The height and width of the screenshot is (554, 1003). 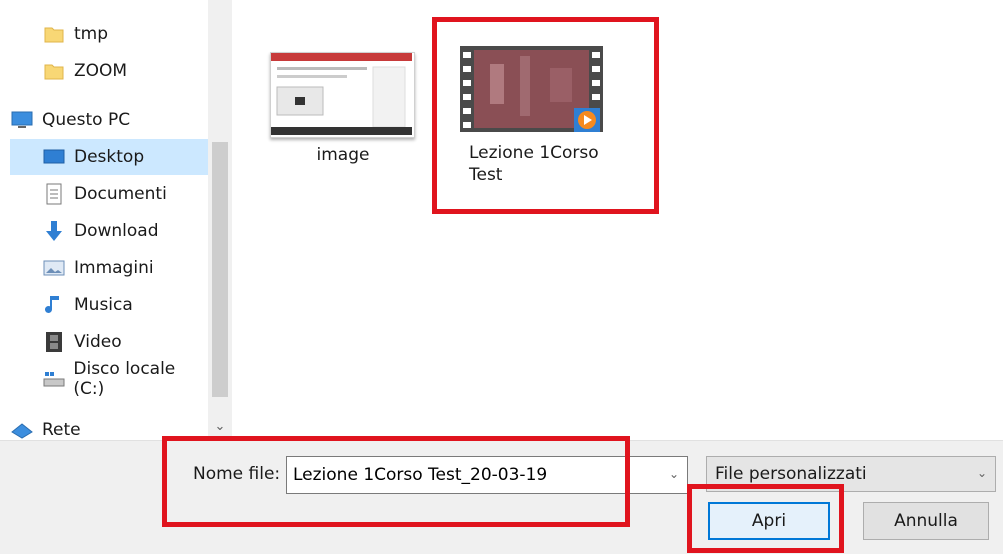 I want to click on sidebar-item-video: Video, so click(x=109, y=342).